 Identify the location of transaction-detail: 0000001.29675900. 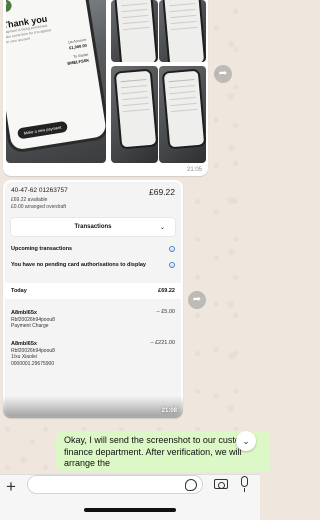
(33, 363).